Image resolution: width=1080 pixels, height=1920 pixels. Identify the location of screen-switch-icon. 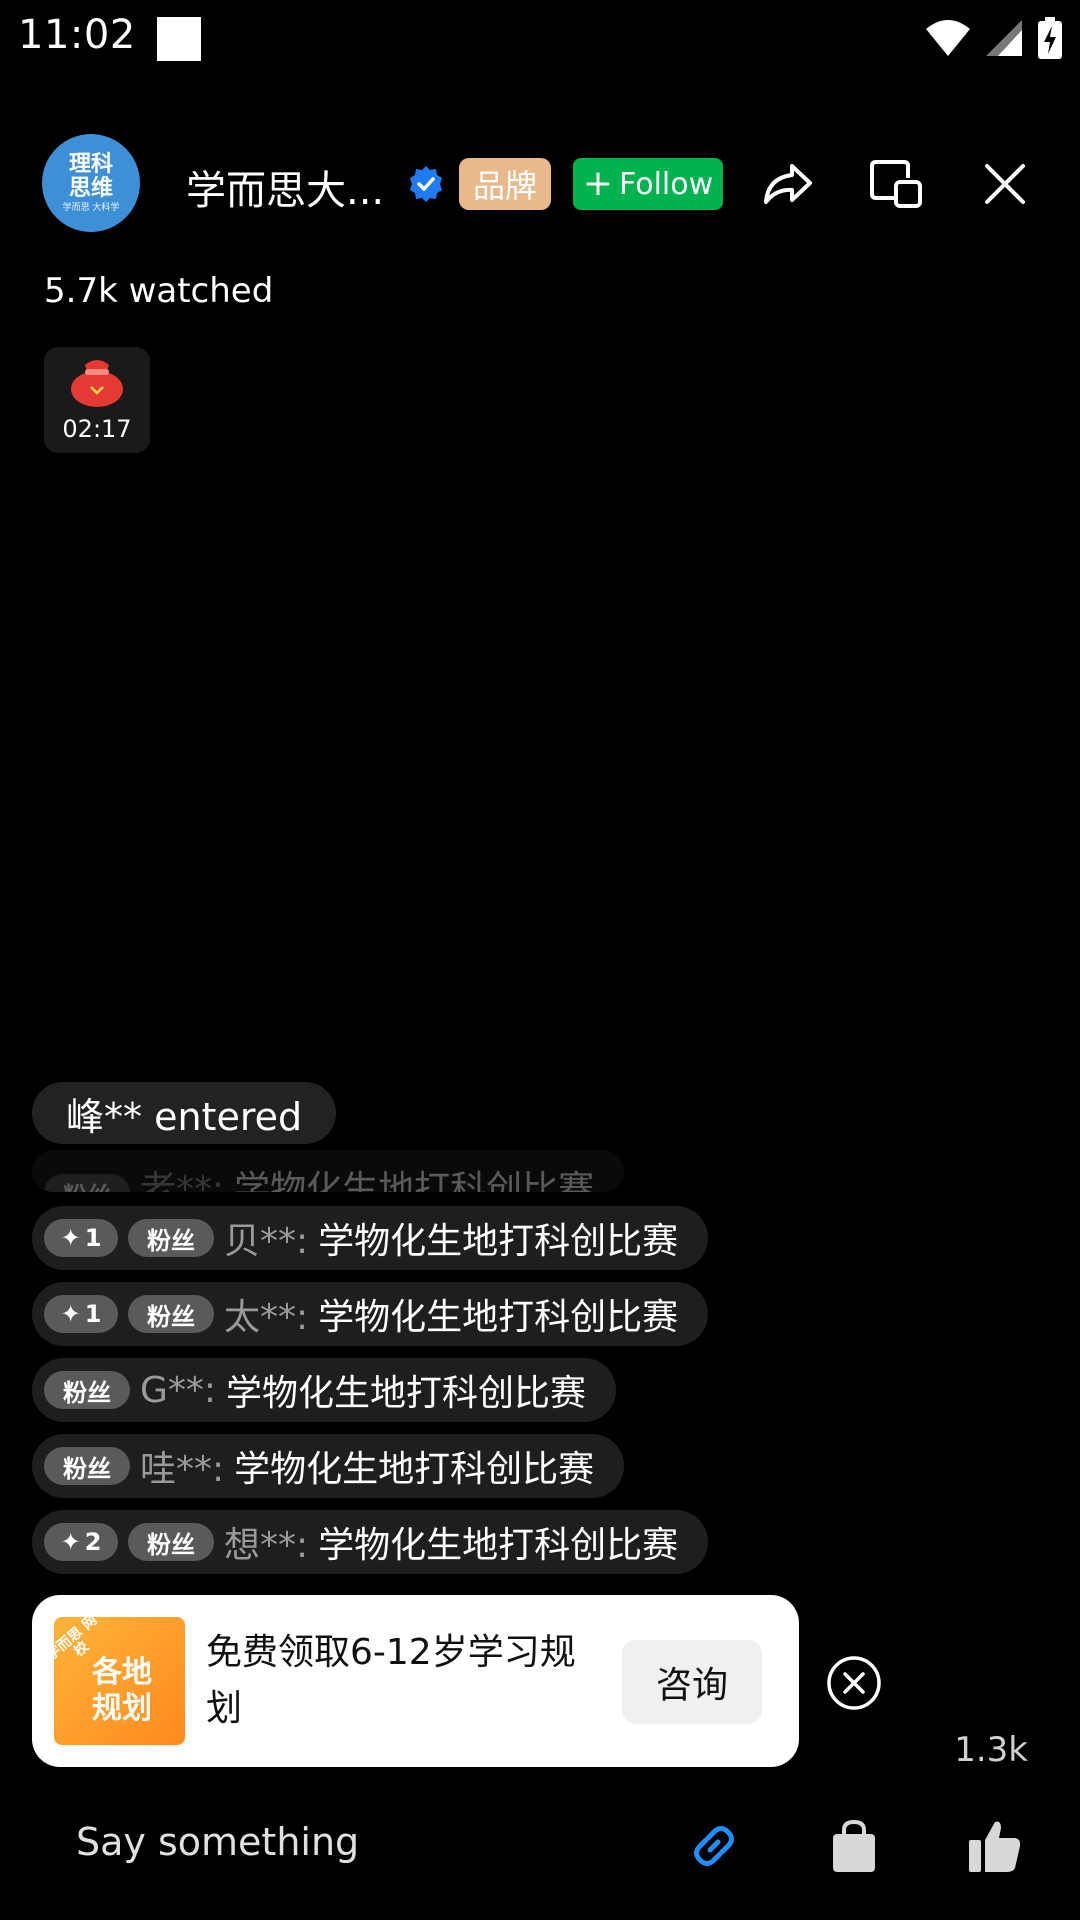
(896, 184).